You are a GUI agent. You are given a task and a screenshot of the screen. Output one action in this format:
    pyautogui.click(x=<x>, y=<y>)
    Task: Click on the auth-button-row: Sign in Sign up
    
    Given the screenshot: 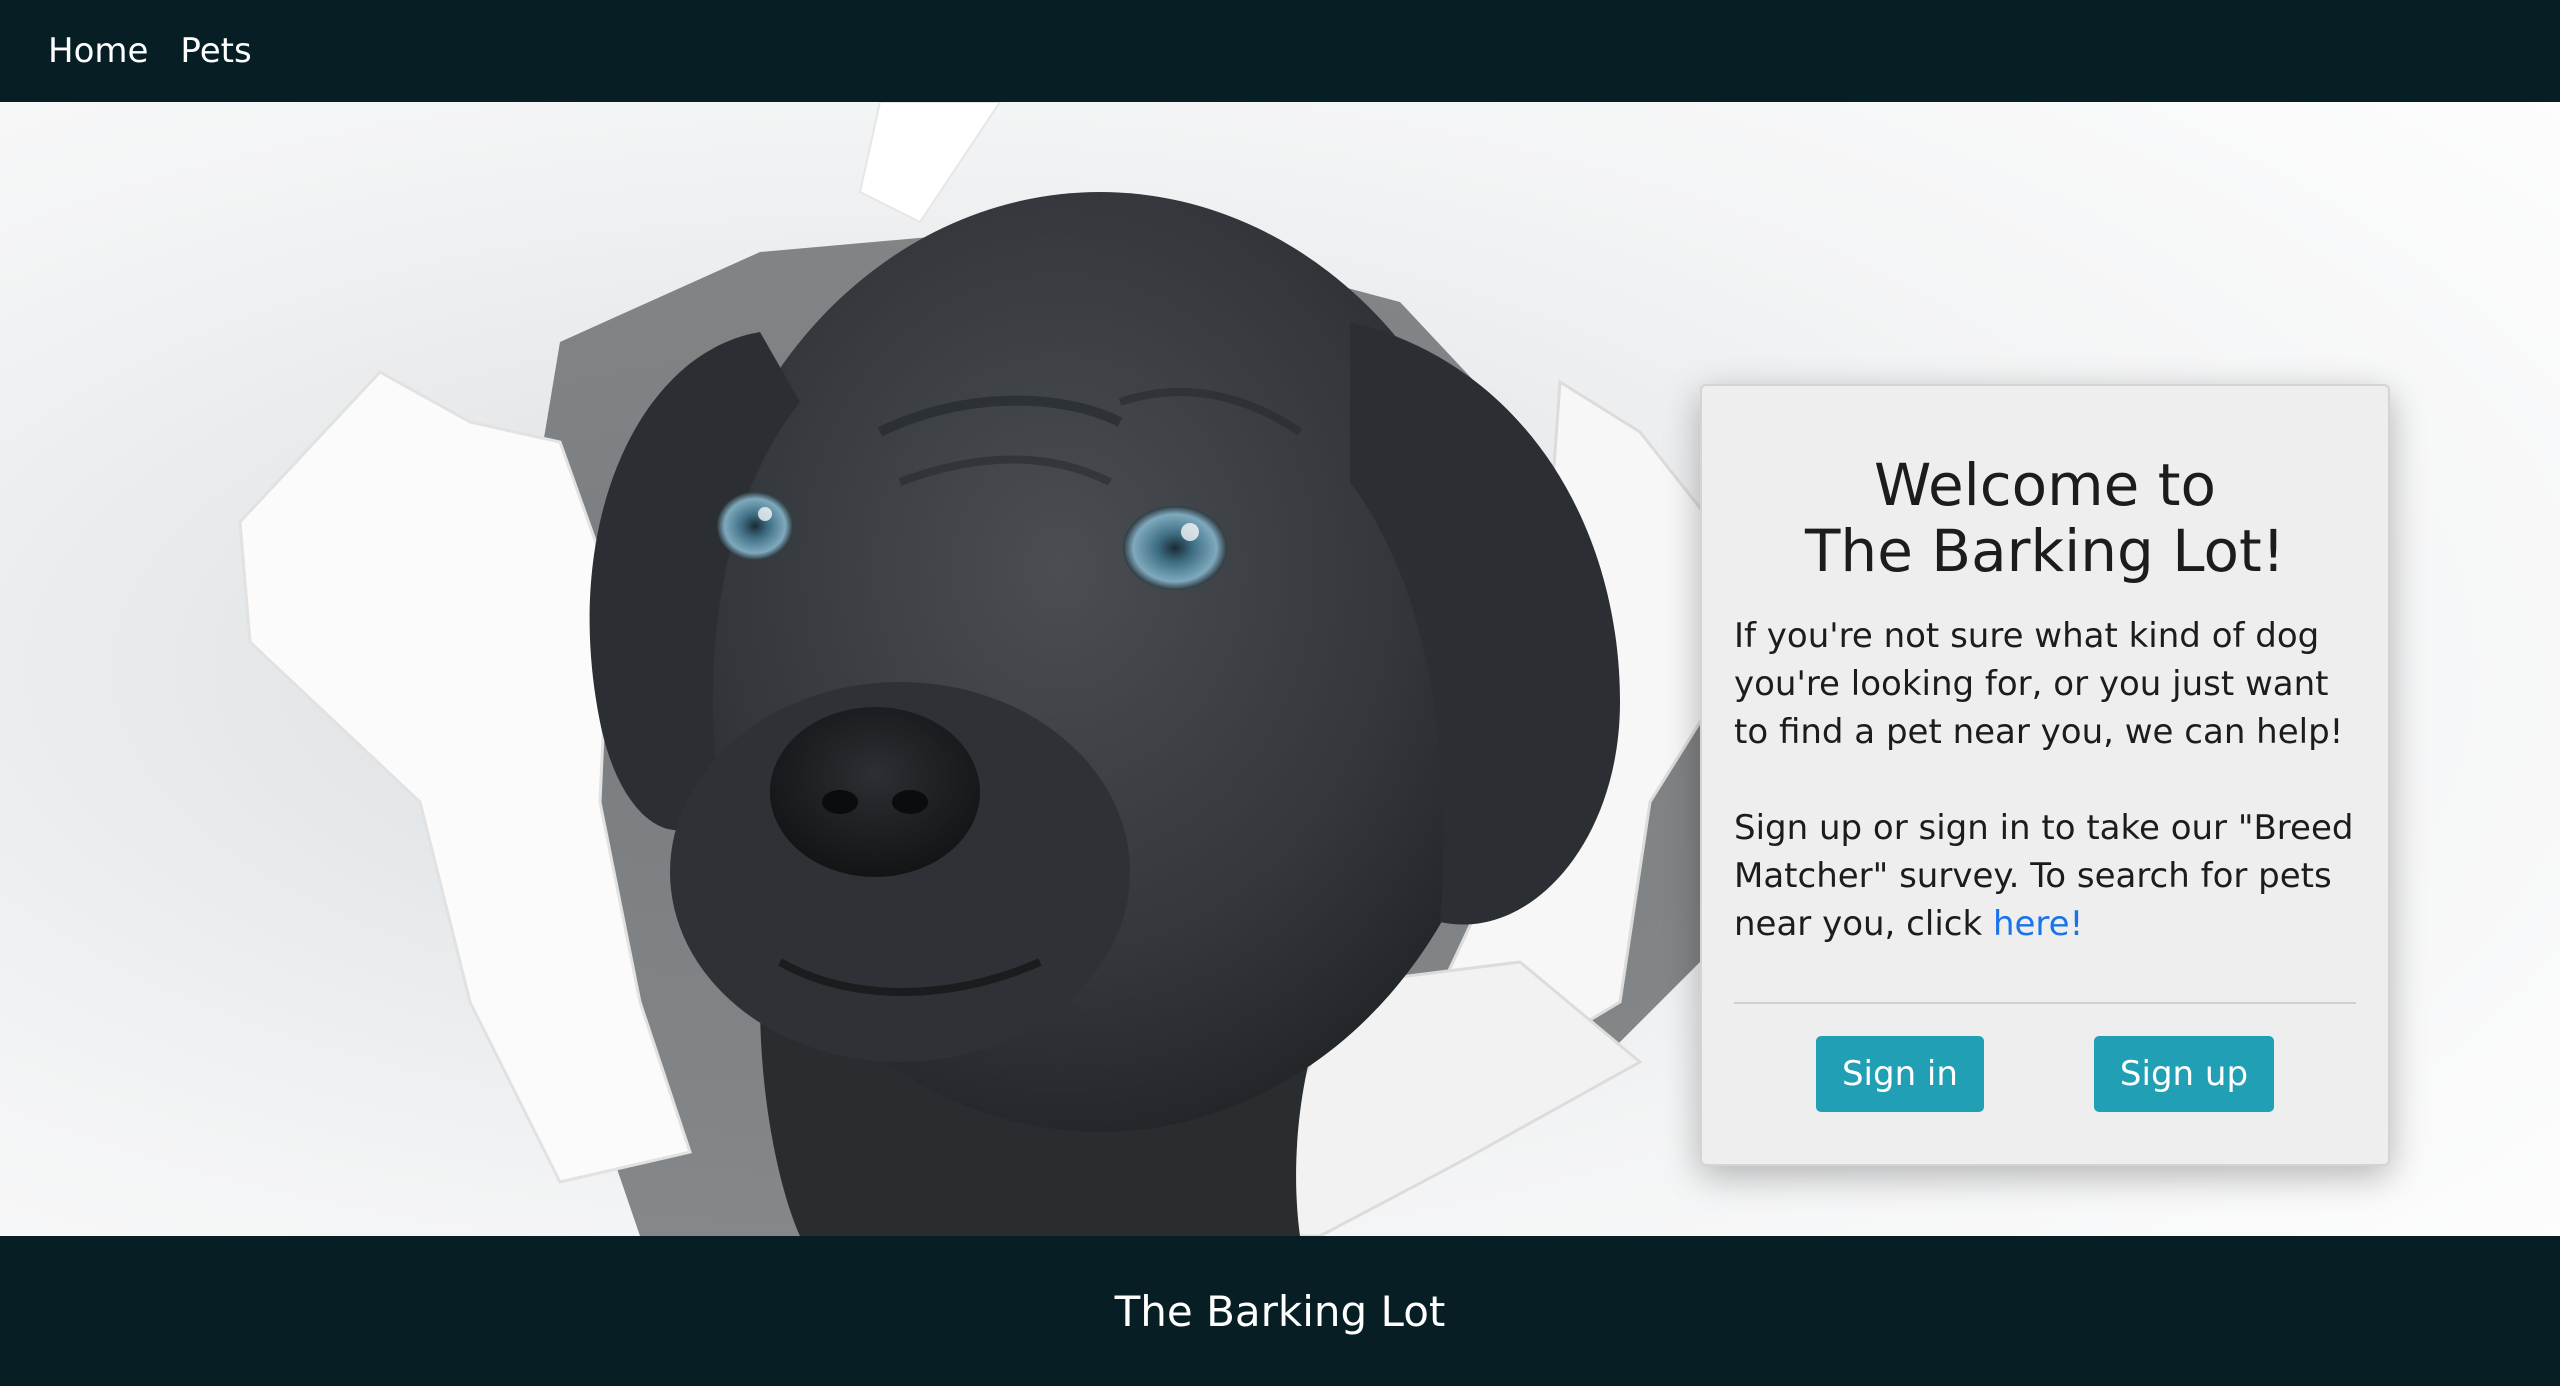 What is the action you would take?
    pyautogui.click(x=2045, y=1074)
    